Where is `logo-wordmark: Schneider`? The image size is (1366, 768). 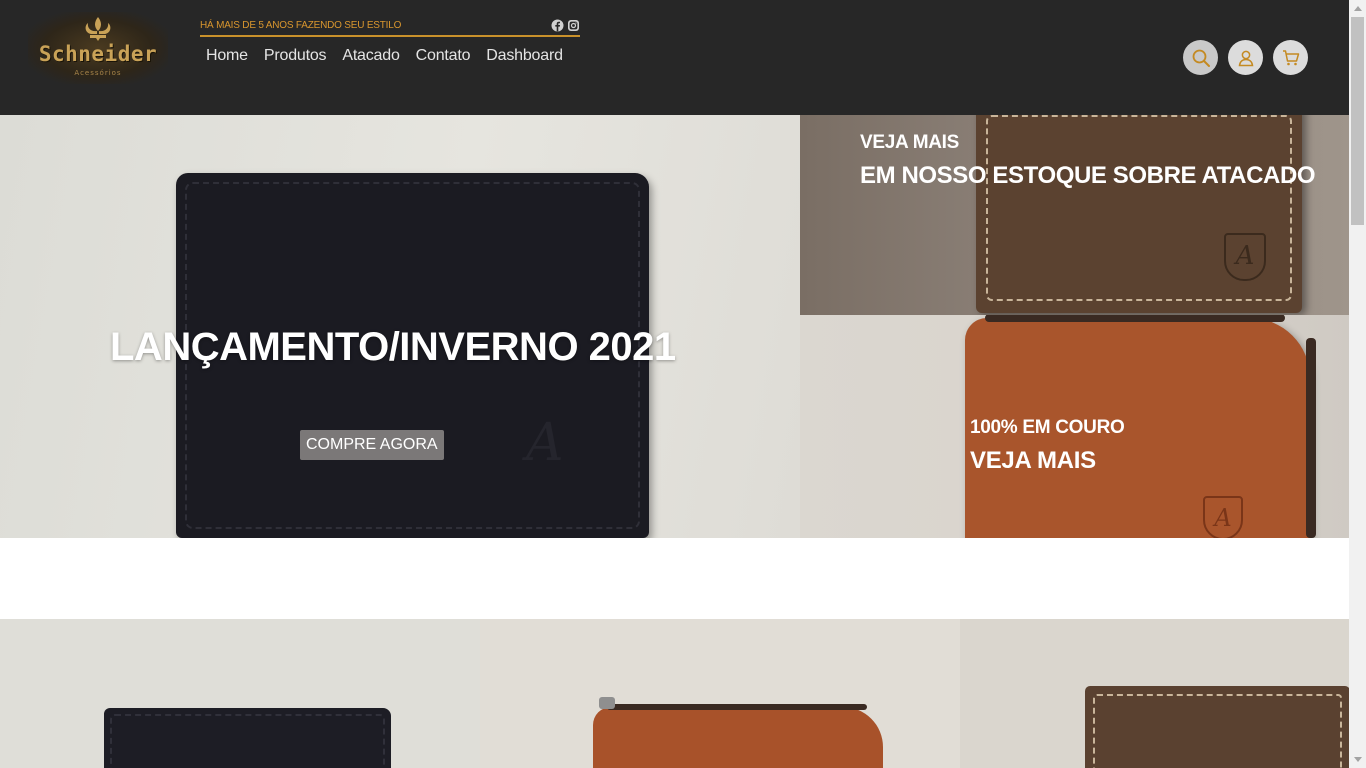
logo-wordmark: Schneider is located at coordinates (98, 54).